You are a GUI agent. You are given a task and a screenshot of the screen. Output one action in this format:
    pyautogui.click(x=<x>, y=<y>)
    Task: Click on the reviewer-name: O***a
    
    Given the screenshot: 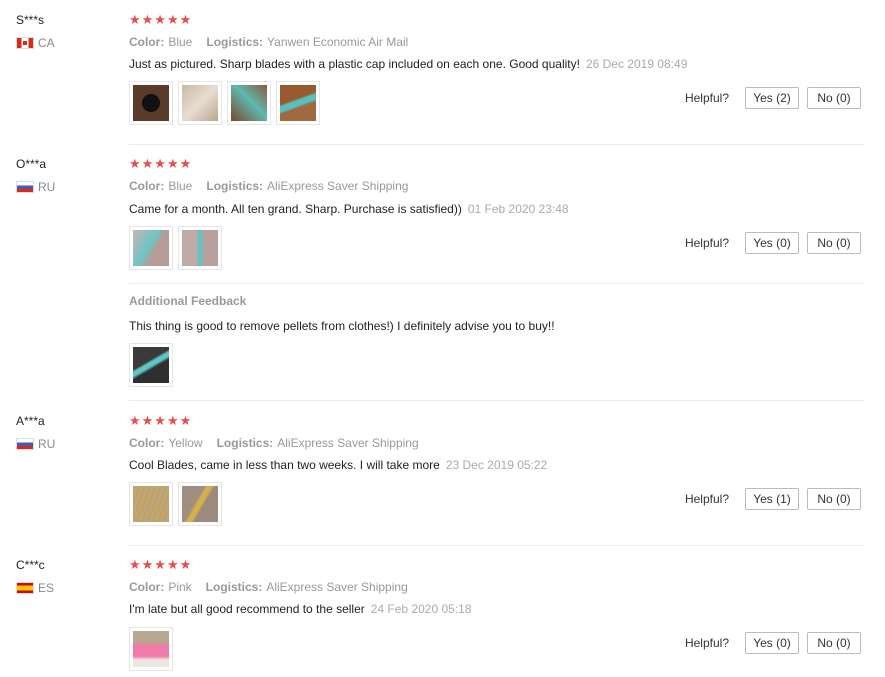 What is the action you would take?
    pyautogui.click(x=31, y=164)
    